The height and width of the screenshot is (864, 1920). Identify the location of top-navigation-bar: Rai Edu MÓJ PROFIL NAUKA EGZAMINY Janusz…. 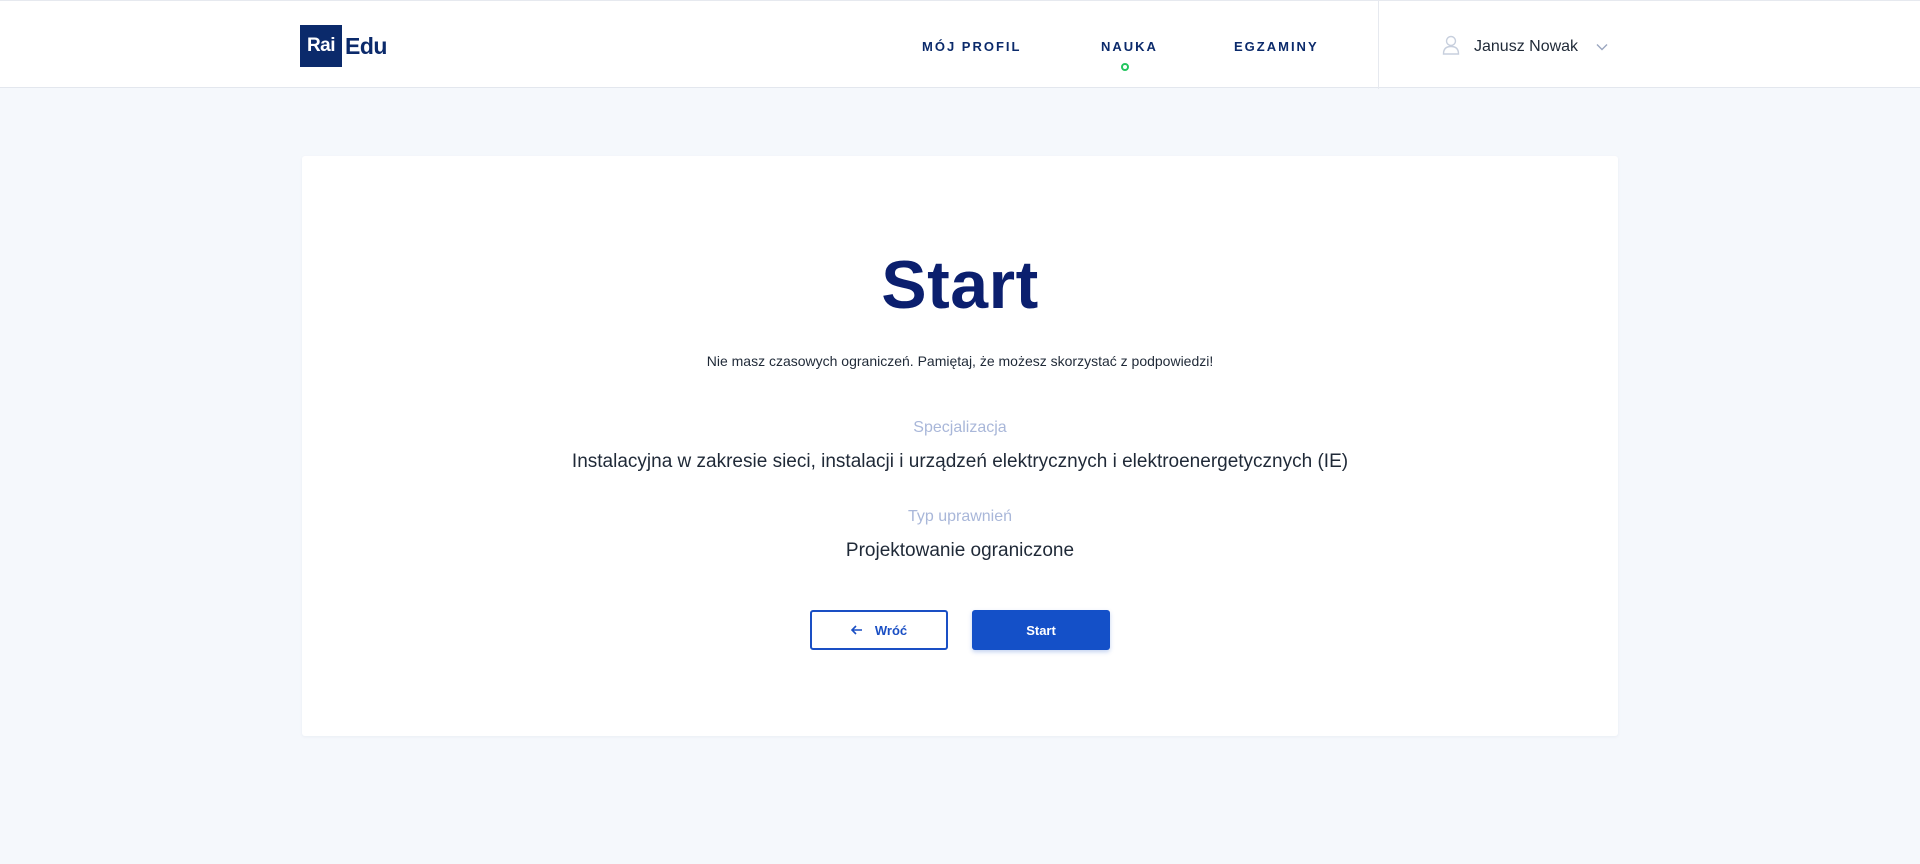
(960, 44).